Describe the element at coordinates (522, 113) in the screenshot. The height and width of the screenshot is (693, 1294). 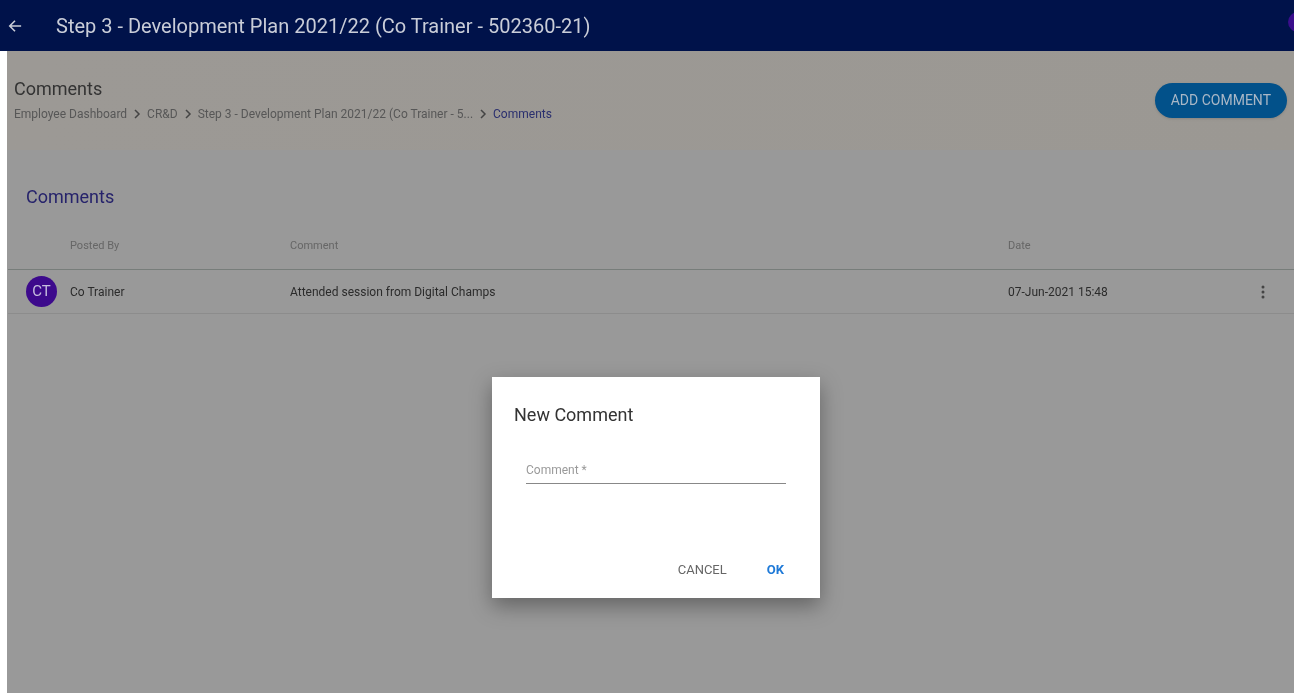
I see `breadcrumb-link: Comments` at that location.